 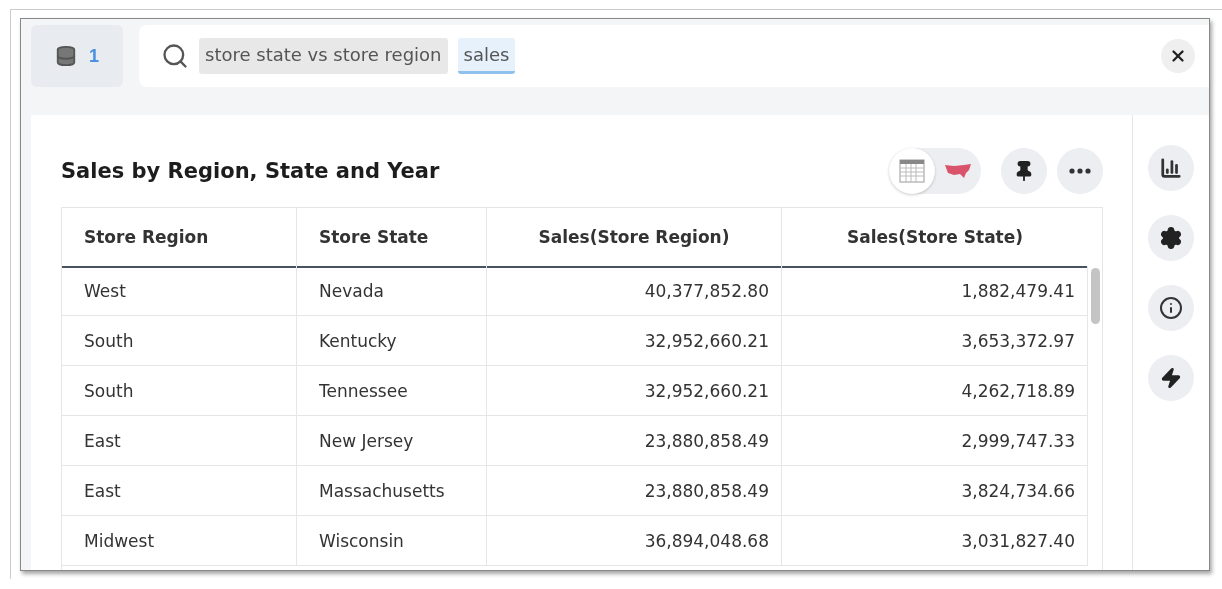 I want to click on column-header: Store State, so click(x=392, y=238).